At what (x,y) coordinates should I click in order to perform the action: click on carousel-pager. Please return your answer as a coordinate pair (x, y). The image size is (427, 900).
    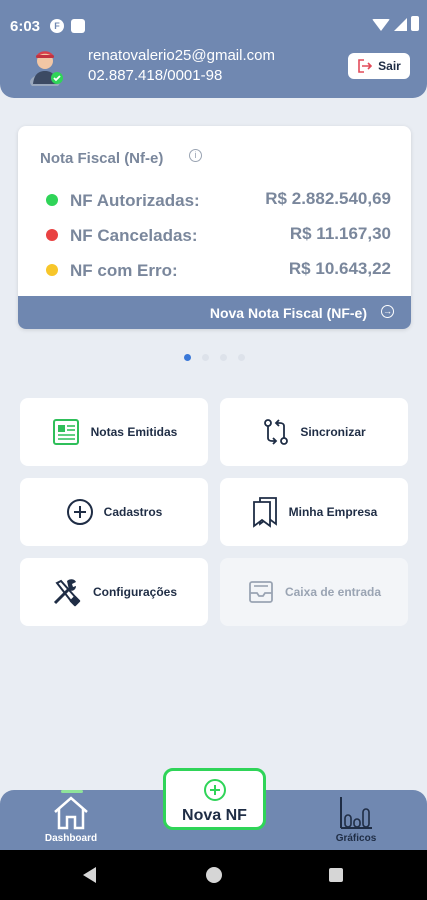
    Looking at the image, I should click on (214, 357).